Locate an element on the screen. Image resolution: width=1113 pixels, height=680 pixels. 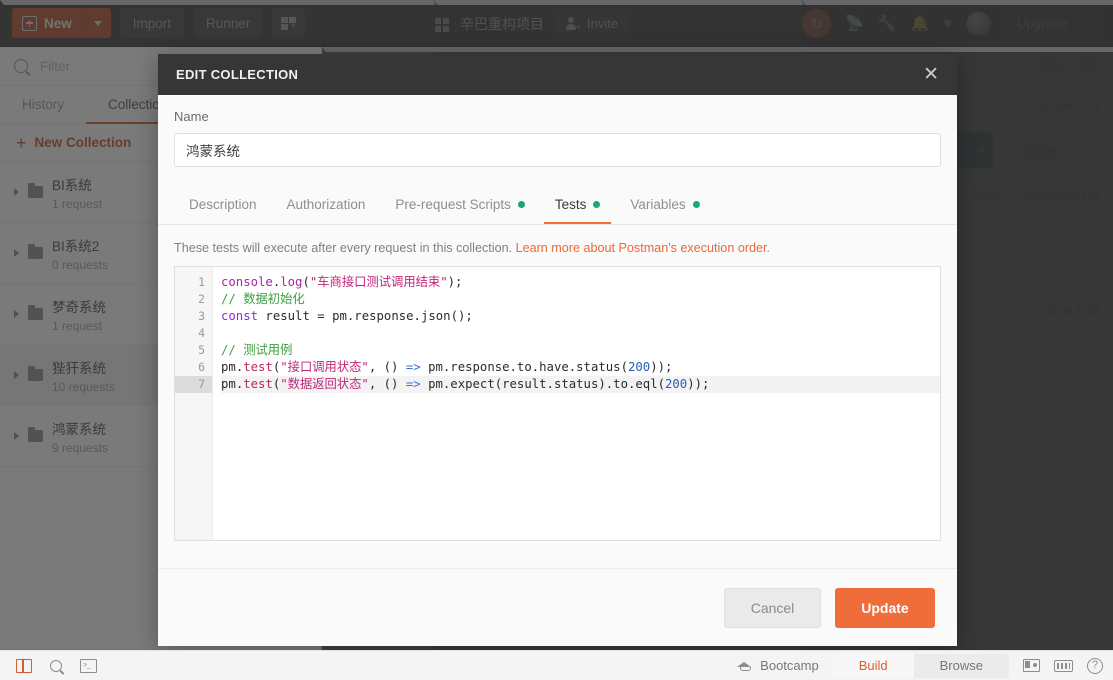
modal-footer: Cancel Update is located at coordinates (557, 607).